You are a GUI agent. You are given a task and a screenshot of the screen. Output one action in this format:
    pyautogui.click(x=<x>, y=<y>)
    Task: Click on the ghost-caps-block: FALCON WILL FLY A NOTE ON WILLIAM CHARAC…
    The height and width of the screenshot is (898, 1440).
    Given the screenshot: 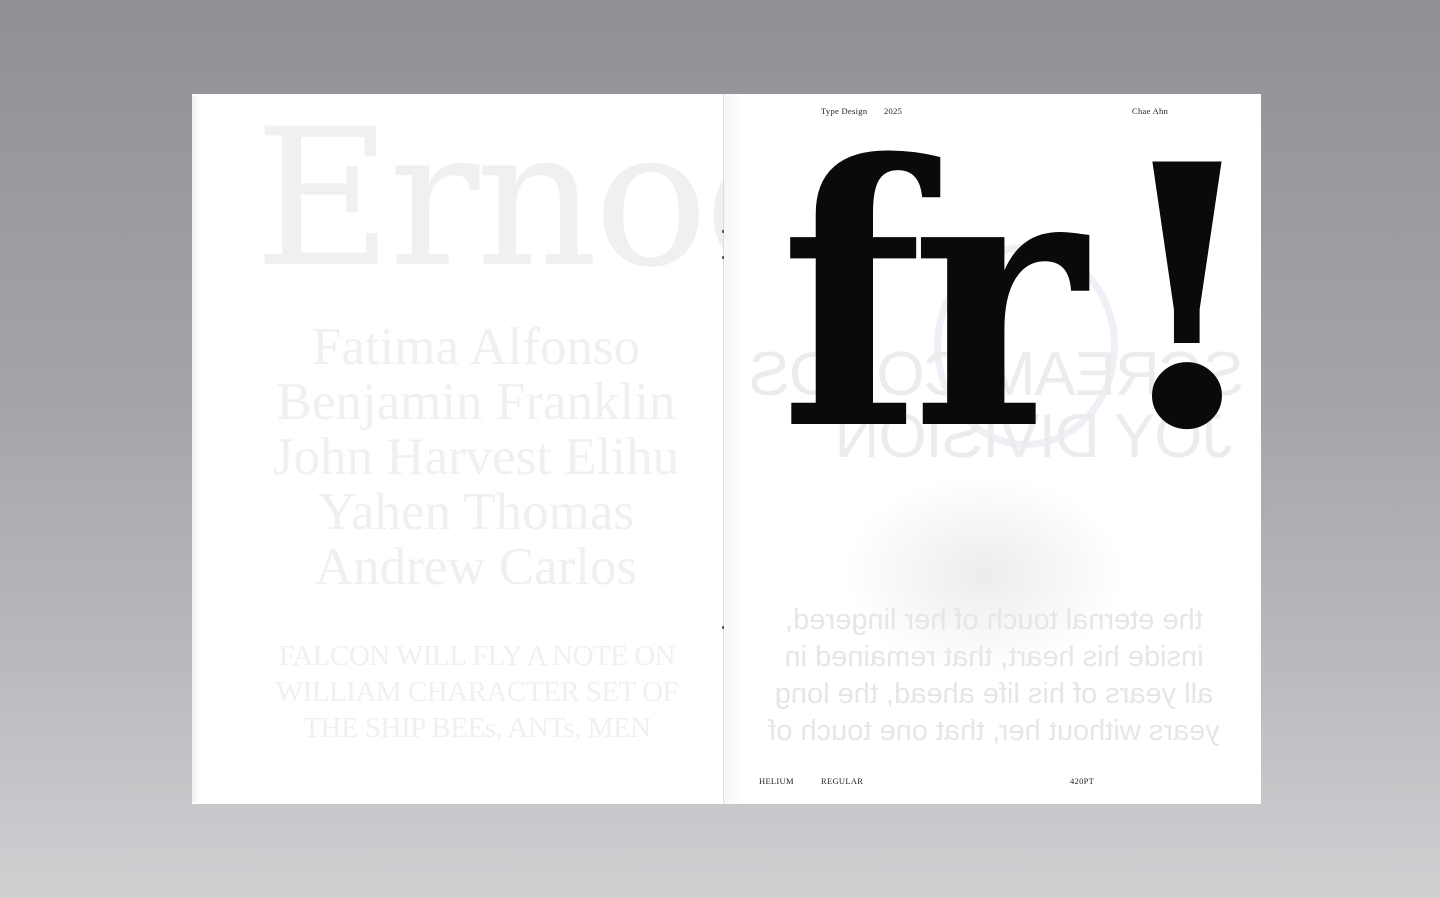 What is the action you would take?
    pyautogui.click(x=477, y=692)
    